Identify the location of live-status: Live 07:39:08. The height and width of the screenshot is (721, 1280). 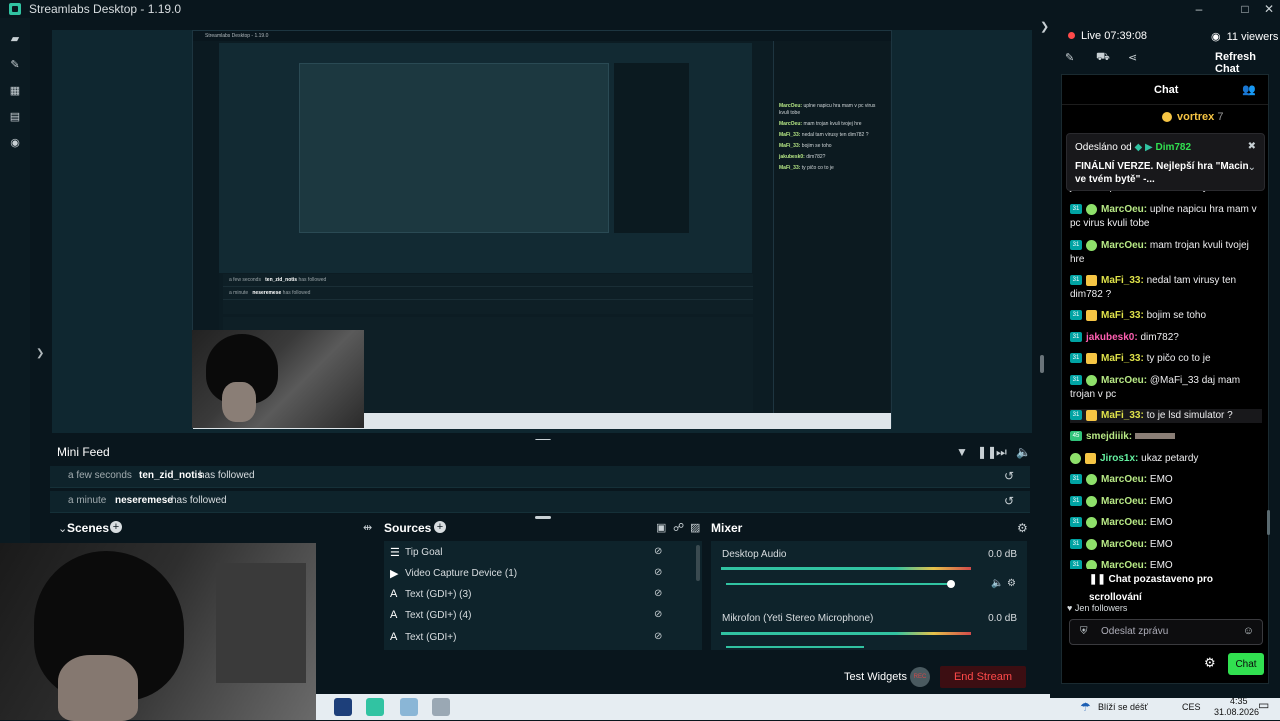
(1107, 36).